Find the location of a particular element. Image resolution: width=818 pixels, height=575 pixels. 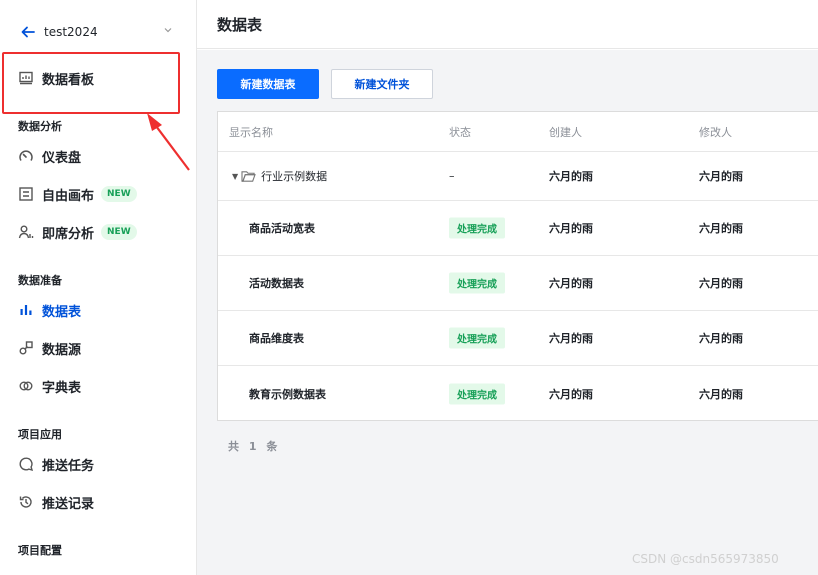

table-name-cell: 活动数据表 is located at coordinates (276, 283).